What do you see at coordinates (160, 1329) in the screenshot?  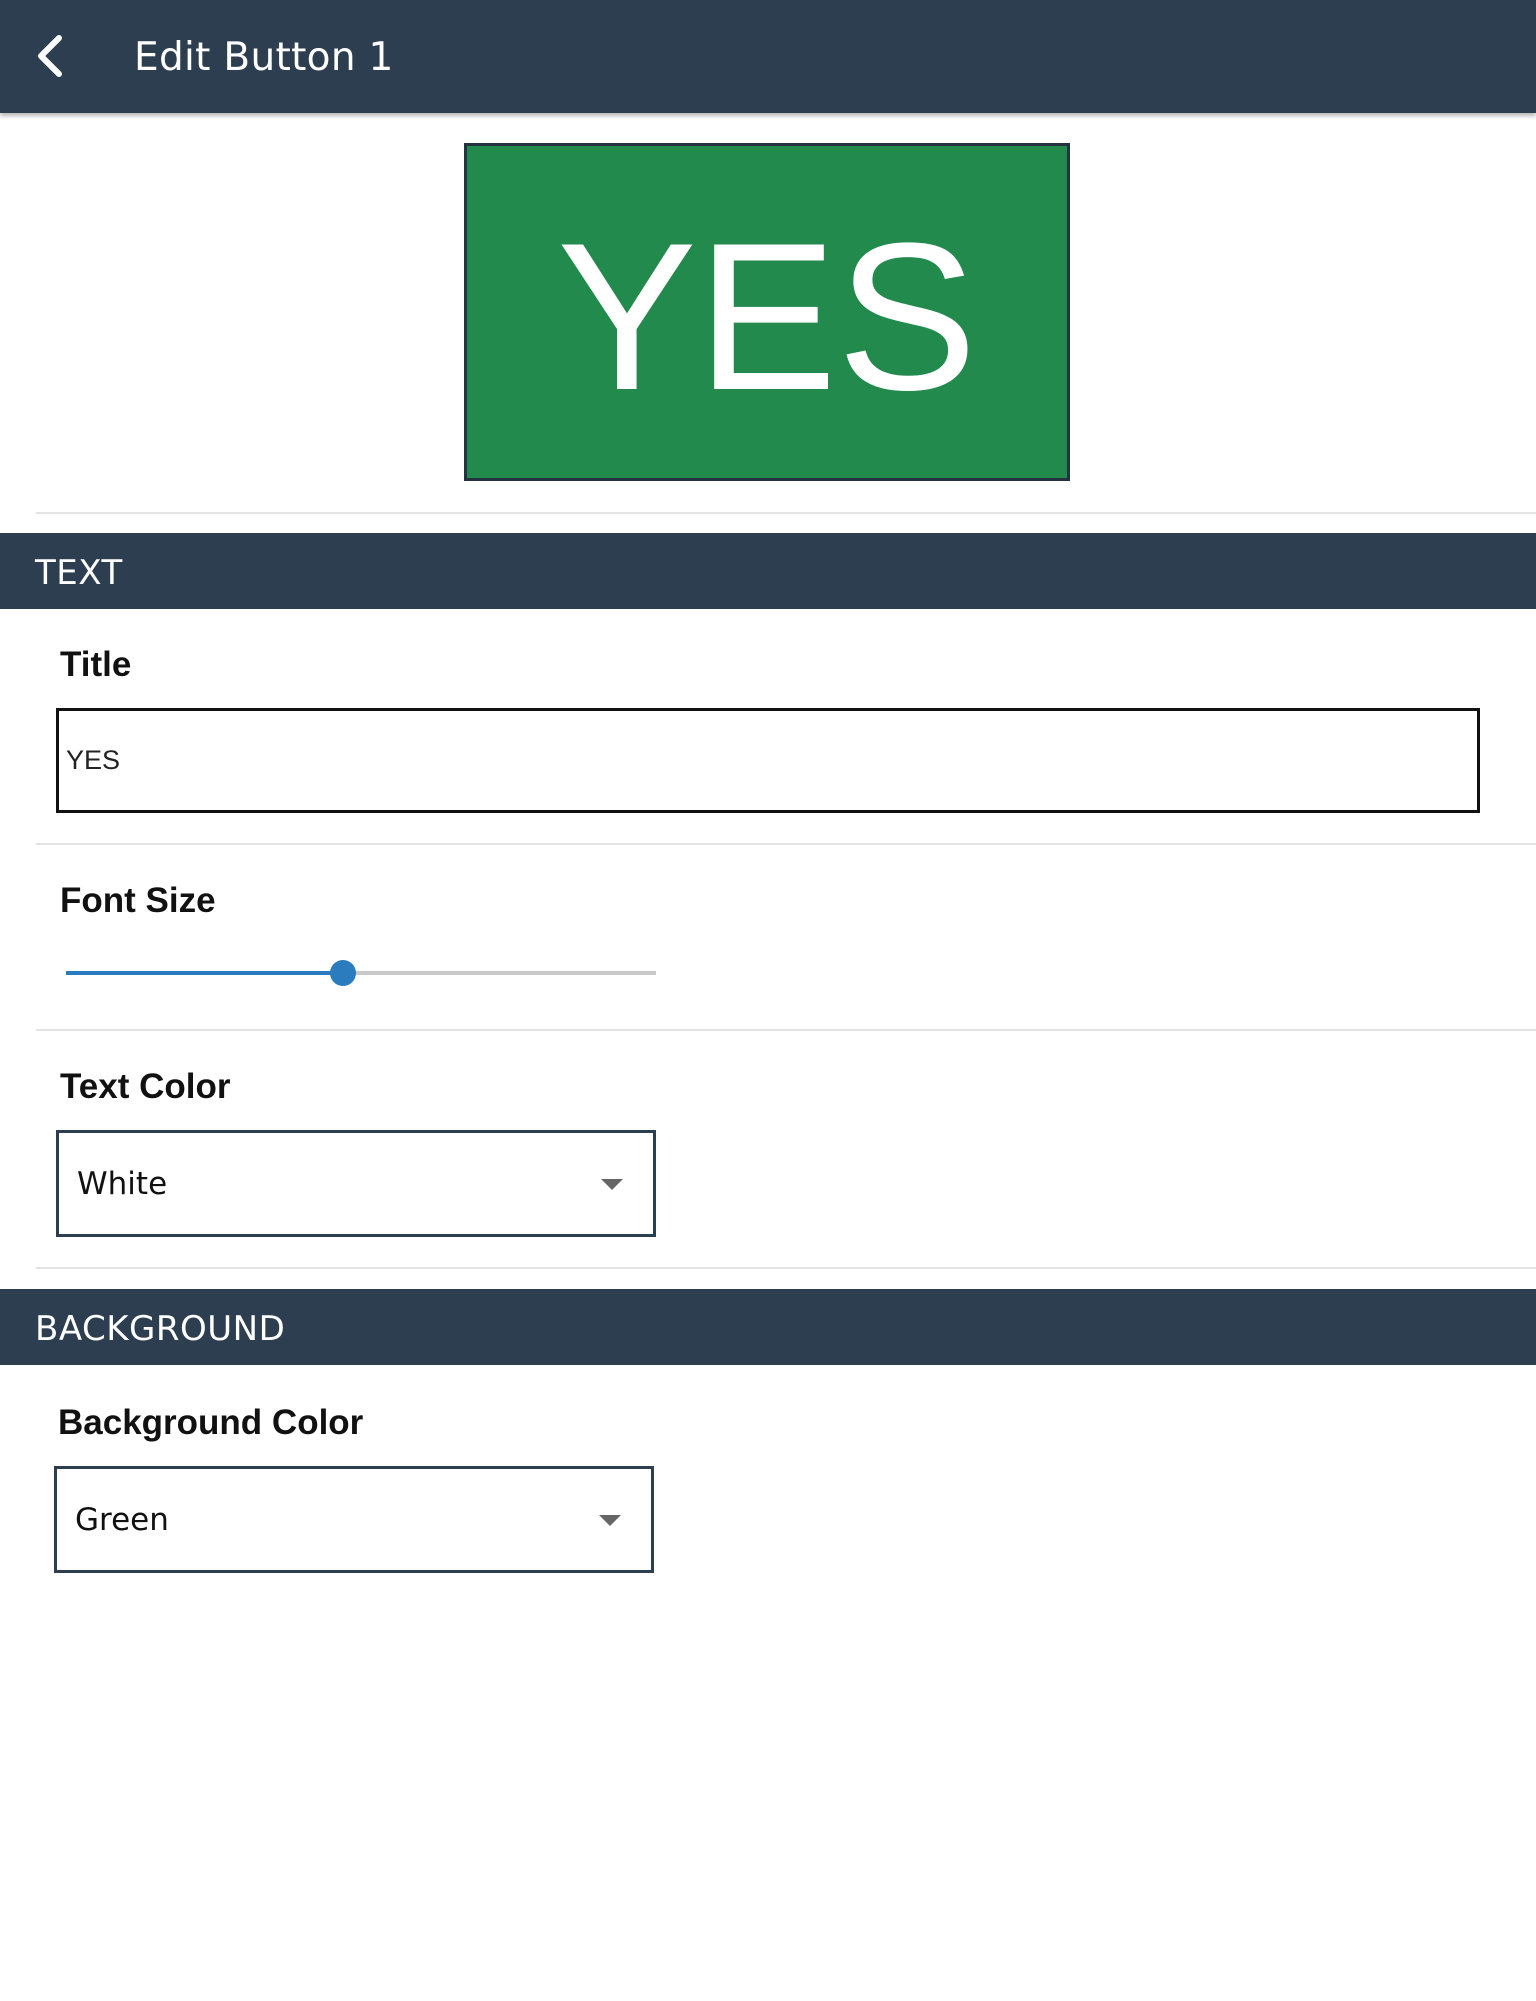 I see `section-header-label: BACKGROUND` at bounding box center [160, 1329].